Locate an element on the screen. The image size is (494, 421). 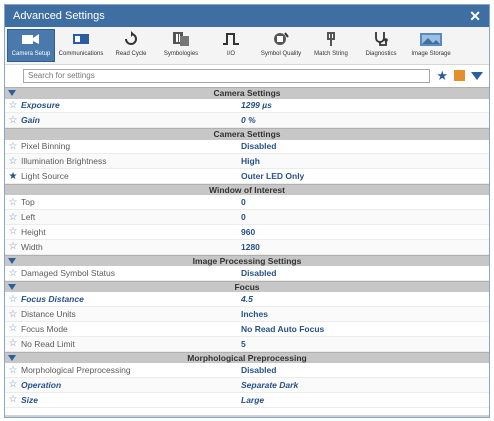
toolbar-label: Symbol Quality is located at coordinates (281, 54).